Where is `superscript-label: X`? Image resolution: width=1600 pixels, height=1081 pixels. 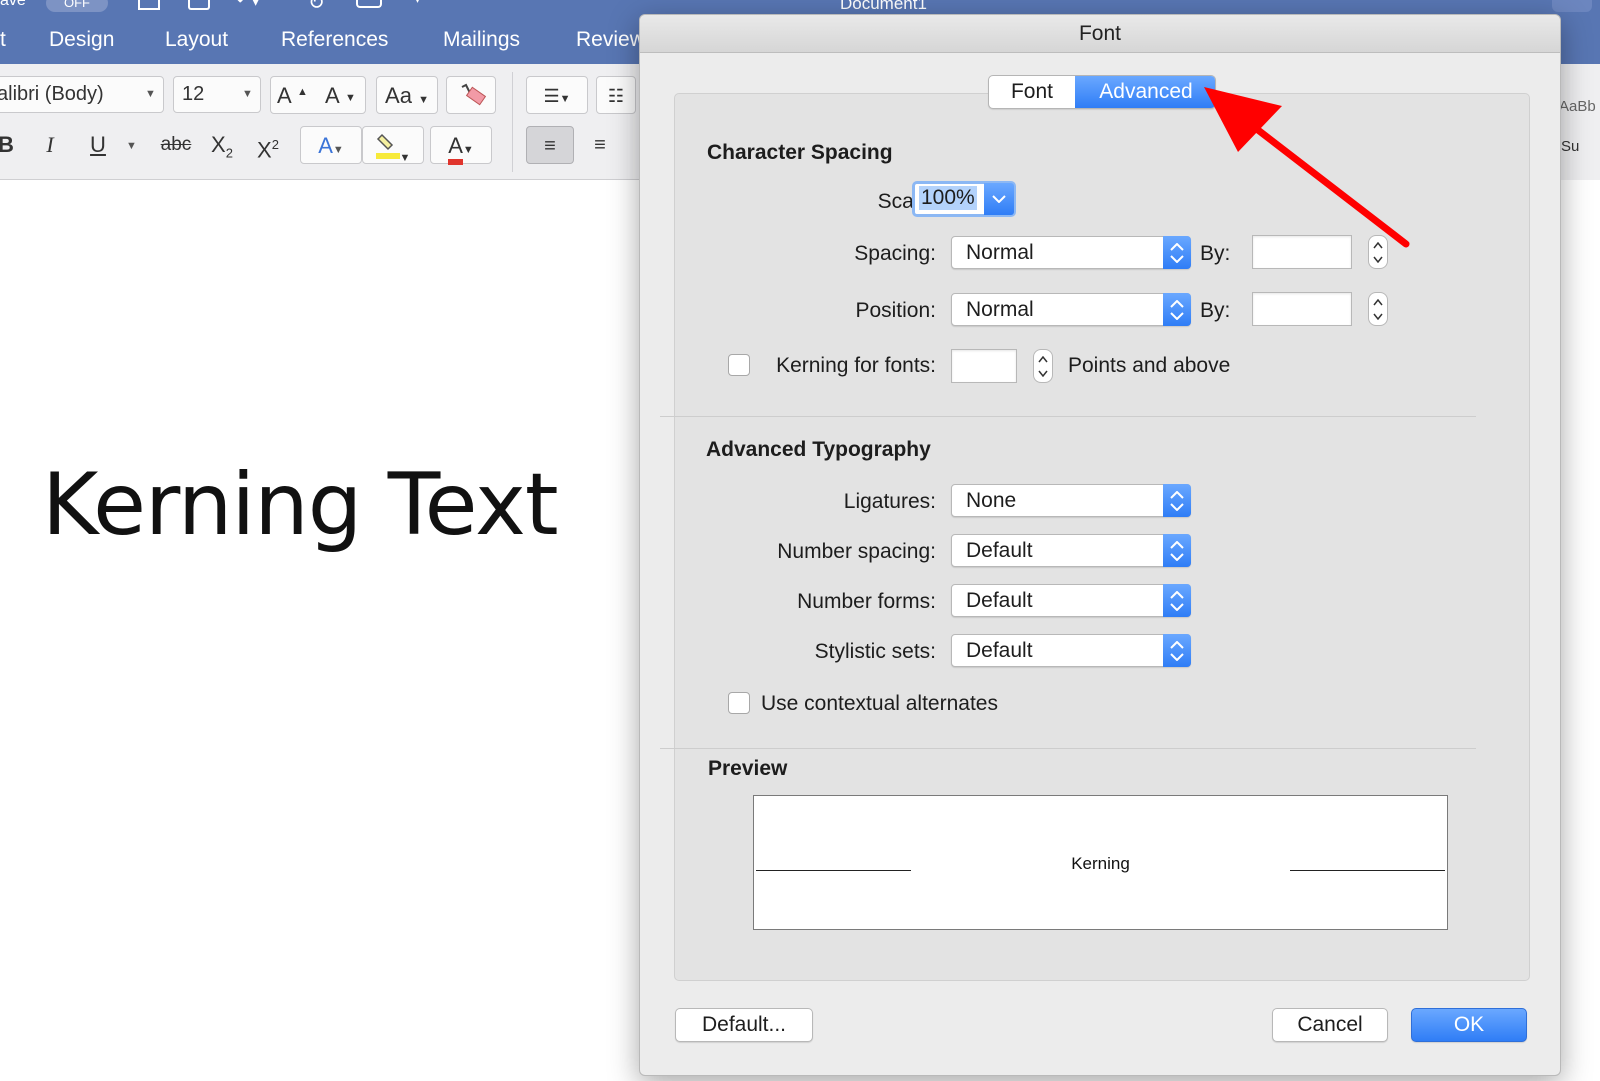
superscript-label: X is located at coordinates (264, 150).